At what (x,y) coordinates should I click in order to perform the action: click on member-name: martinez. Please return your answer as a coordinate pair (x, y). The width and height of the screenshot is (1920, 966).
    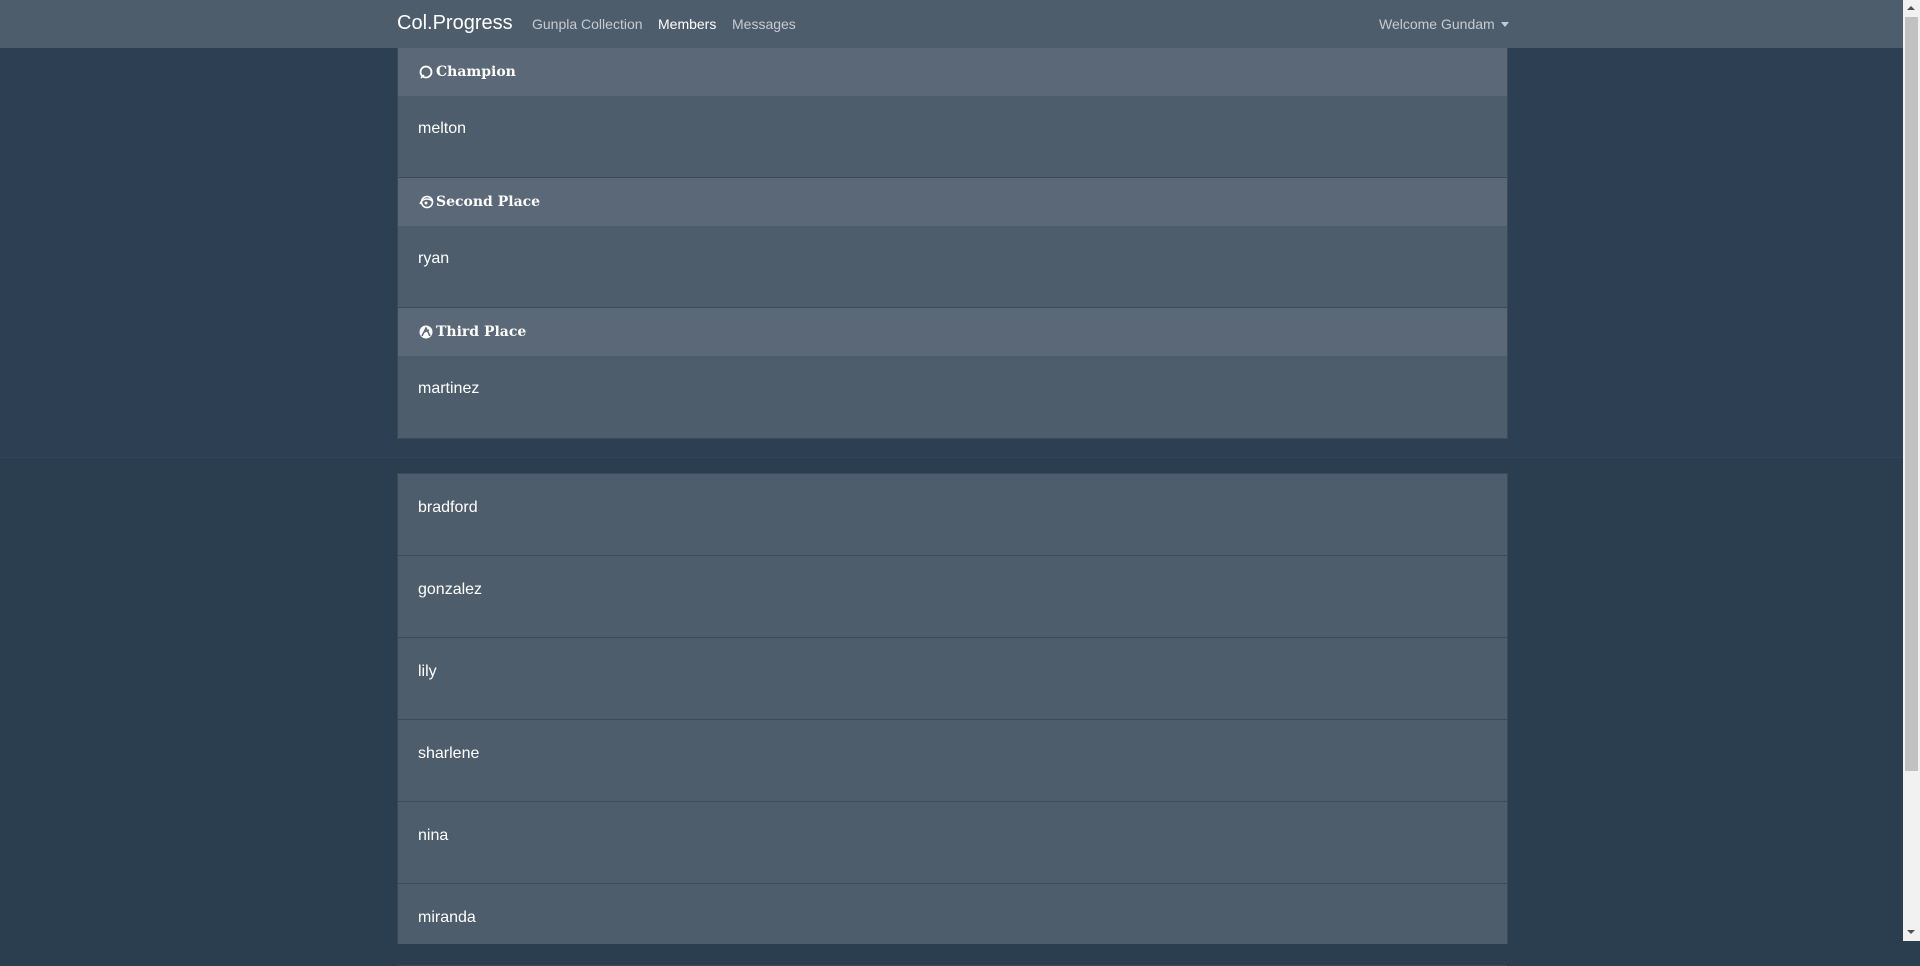
    Looking at the image, I should click on (448, 388).